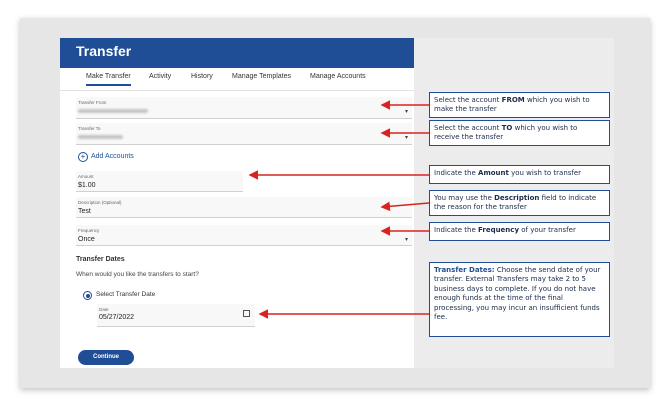  I want to click on amount-value: $1.00, so click(87, 185).